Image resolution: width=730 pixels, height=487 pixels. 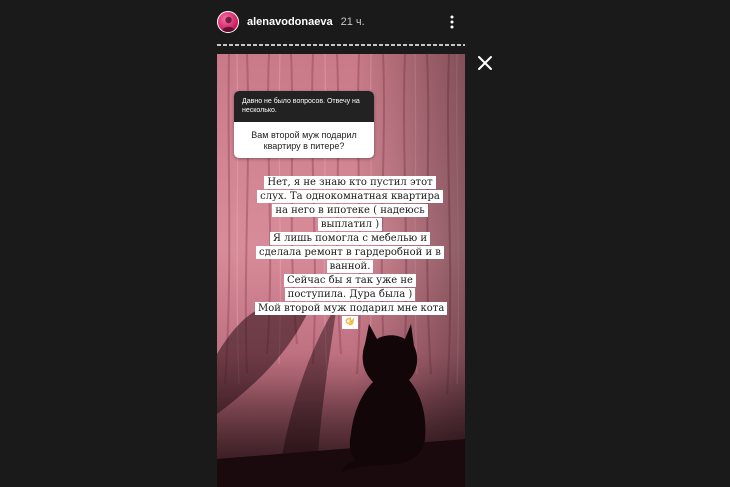 What do you see at coordinates (352, 22) in the screenshot?
I see `post-time: 21 ч.` at bounding box center [352, 22].